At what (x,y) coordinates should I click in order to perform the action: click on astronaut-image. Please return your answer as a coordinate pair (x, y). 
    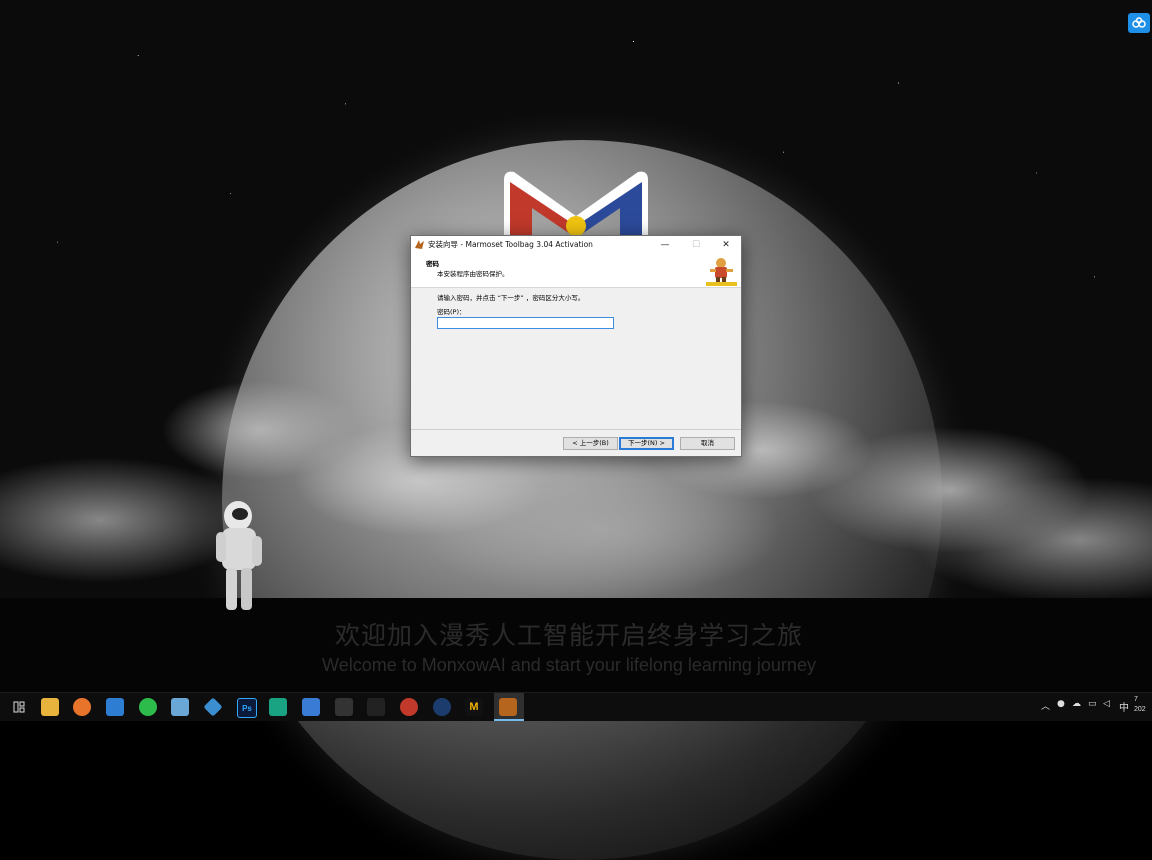
    Looking at the image, I should click on (239, 555).